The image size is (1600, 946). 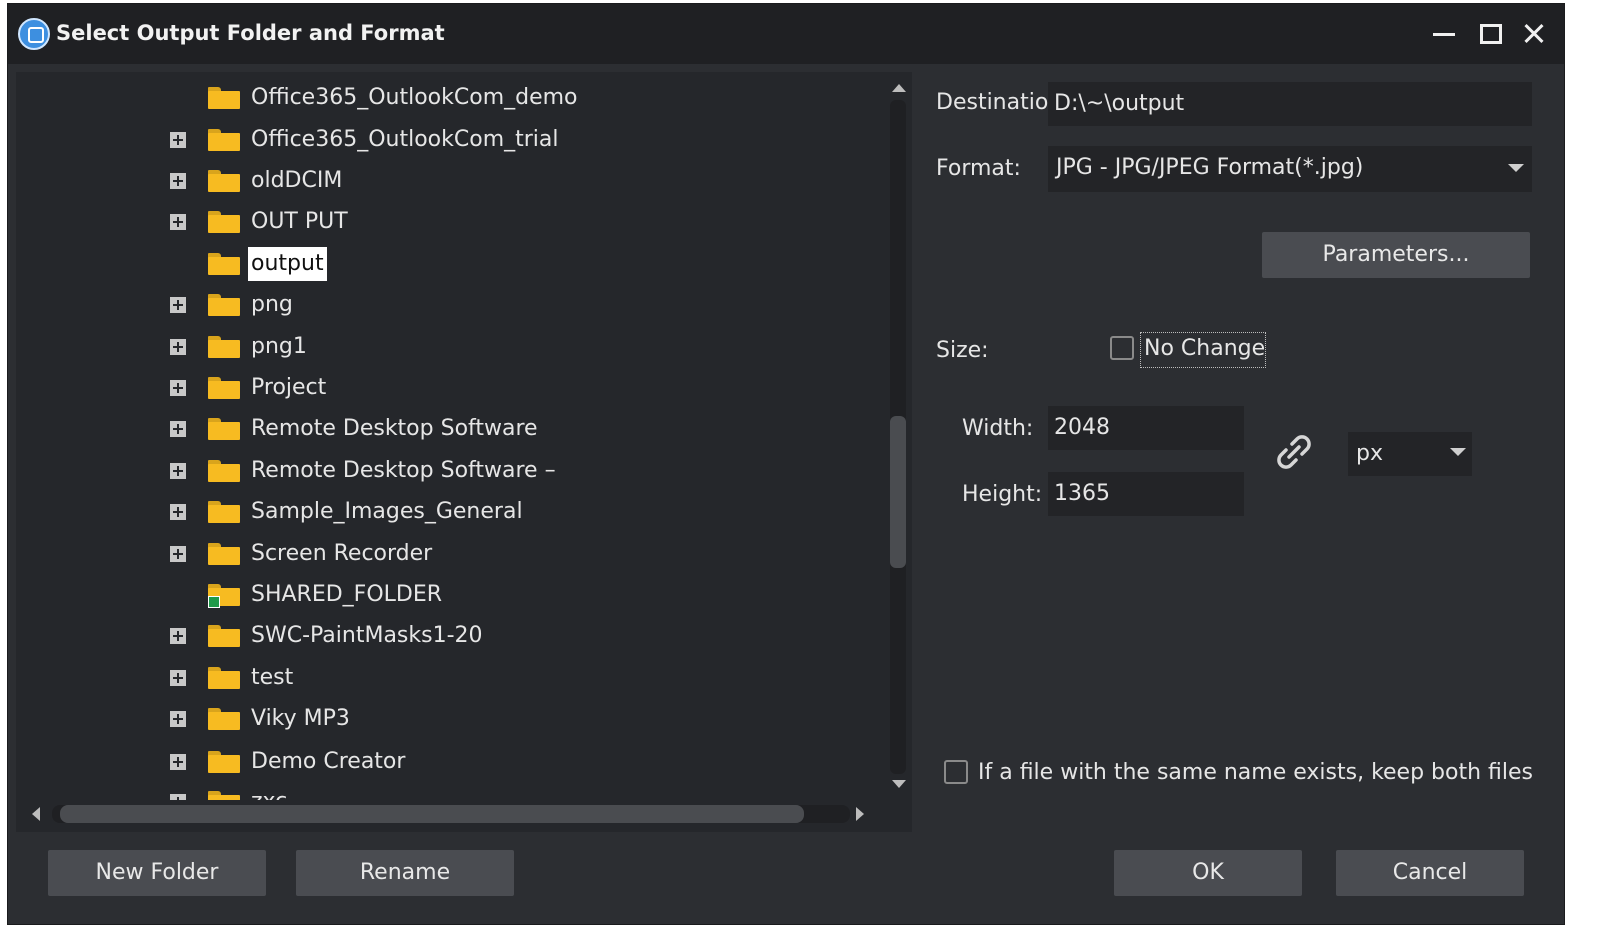 What do you see at coordinates (1290, 169) in the screenshot?
I see `format-select: JPG - JPG/JPEG Format(*.jpg)` at bounding box center [1290, 169].